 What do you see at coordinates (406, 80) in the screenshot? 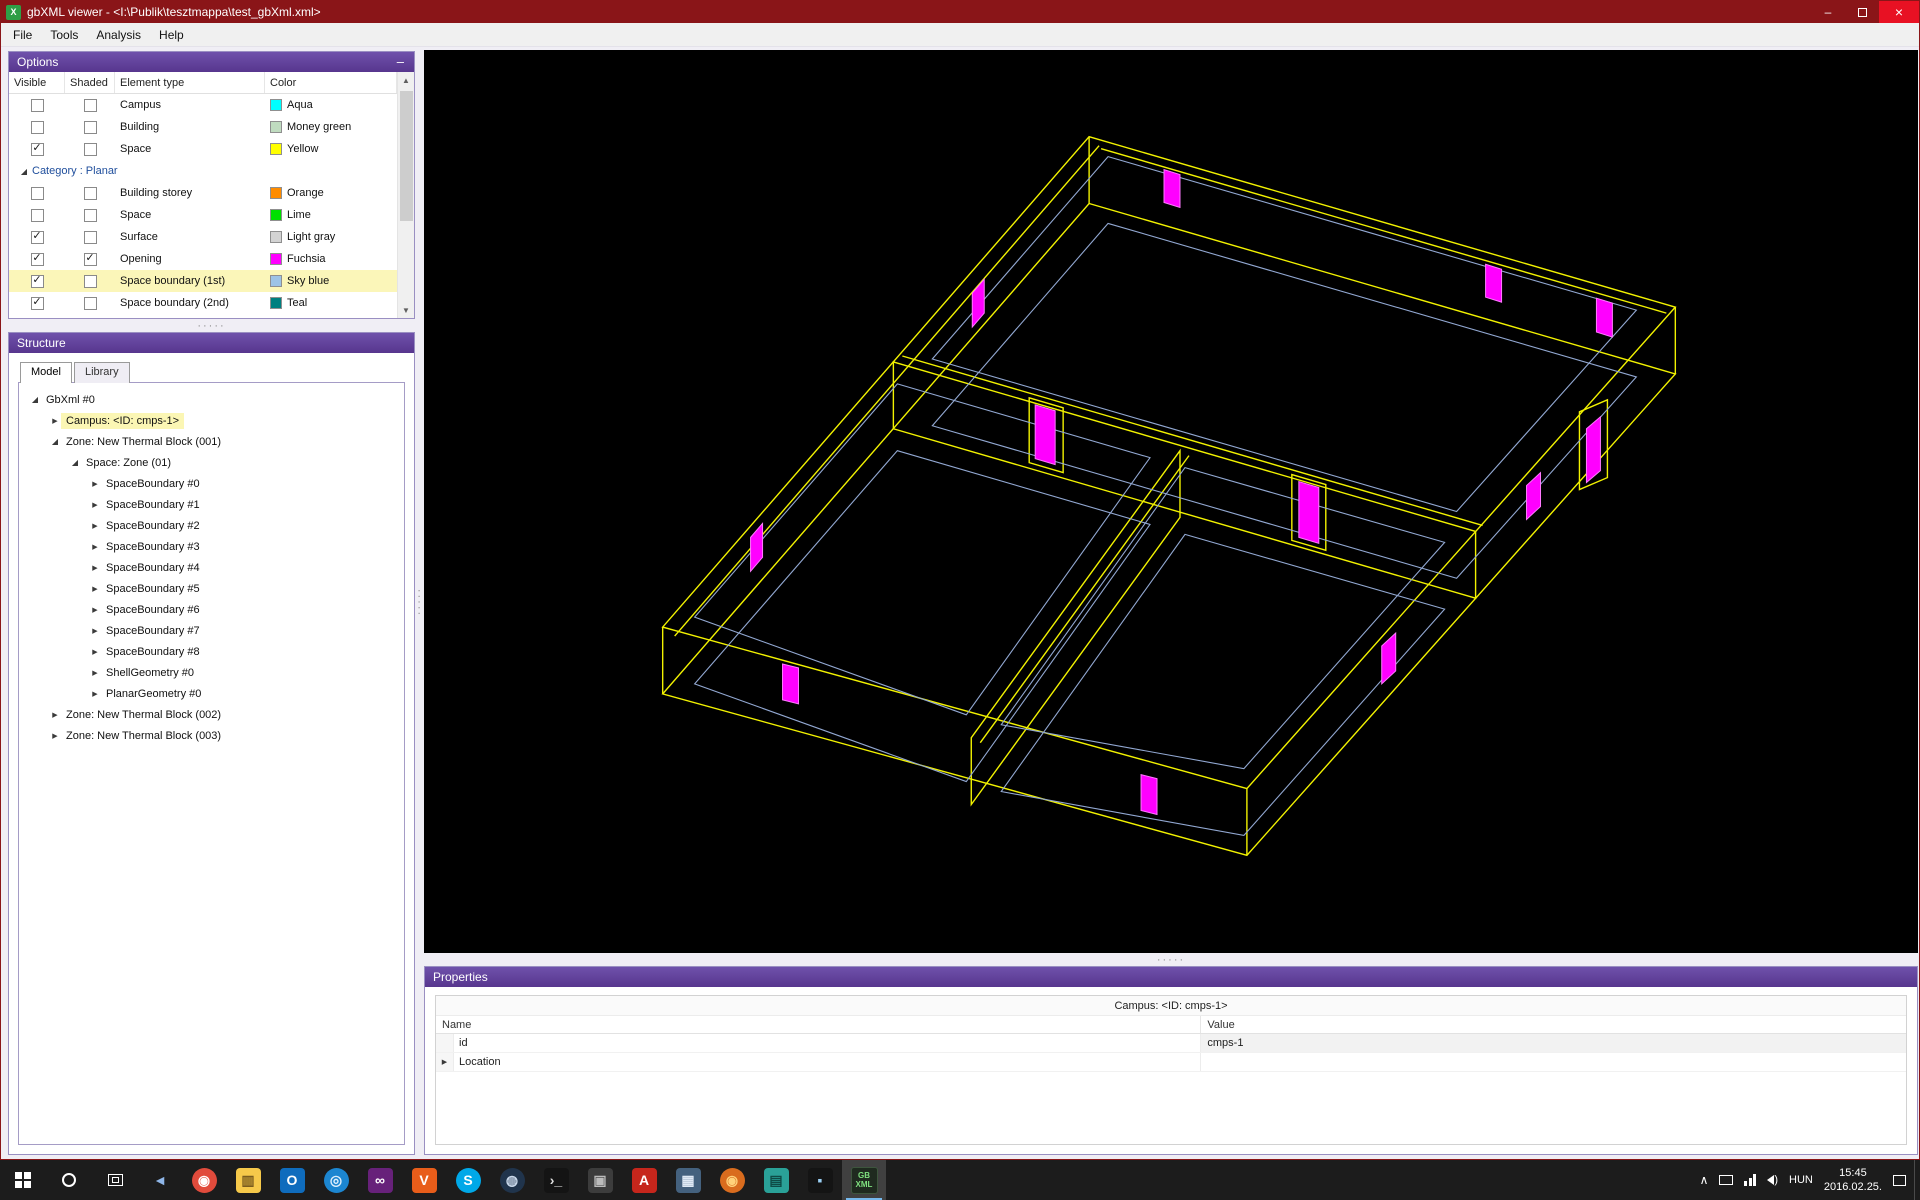
I see `scroll-up-icon: ▲` at bounding box center [406, 80].